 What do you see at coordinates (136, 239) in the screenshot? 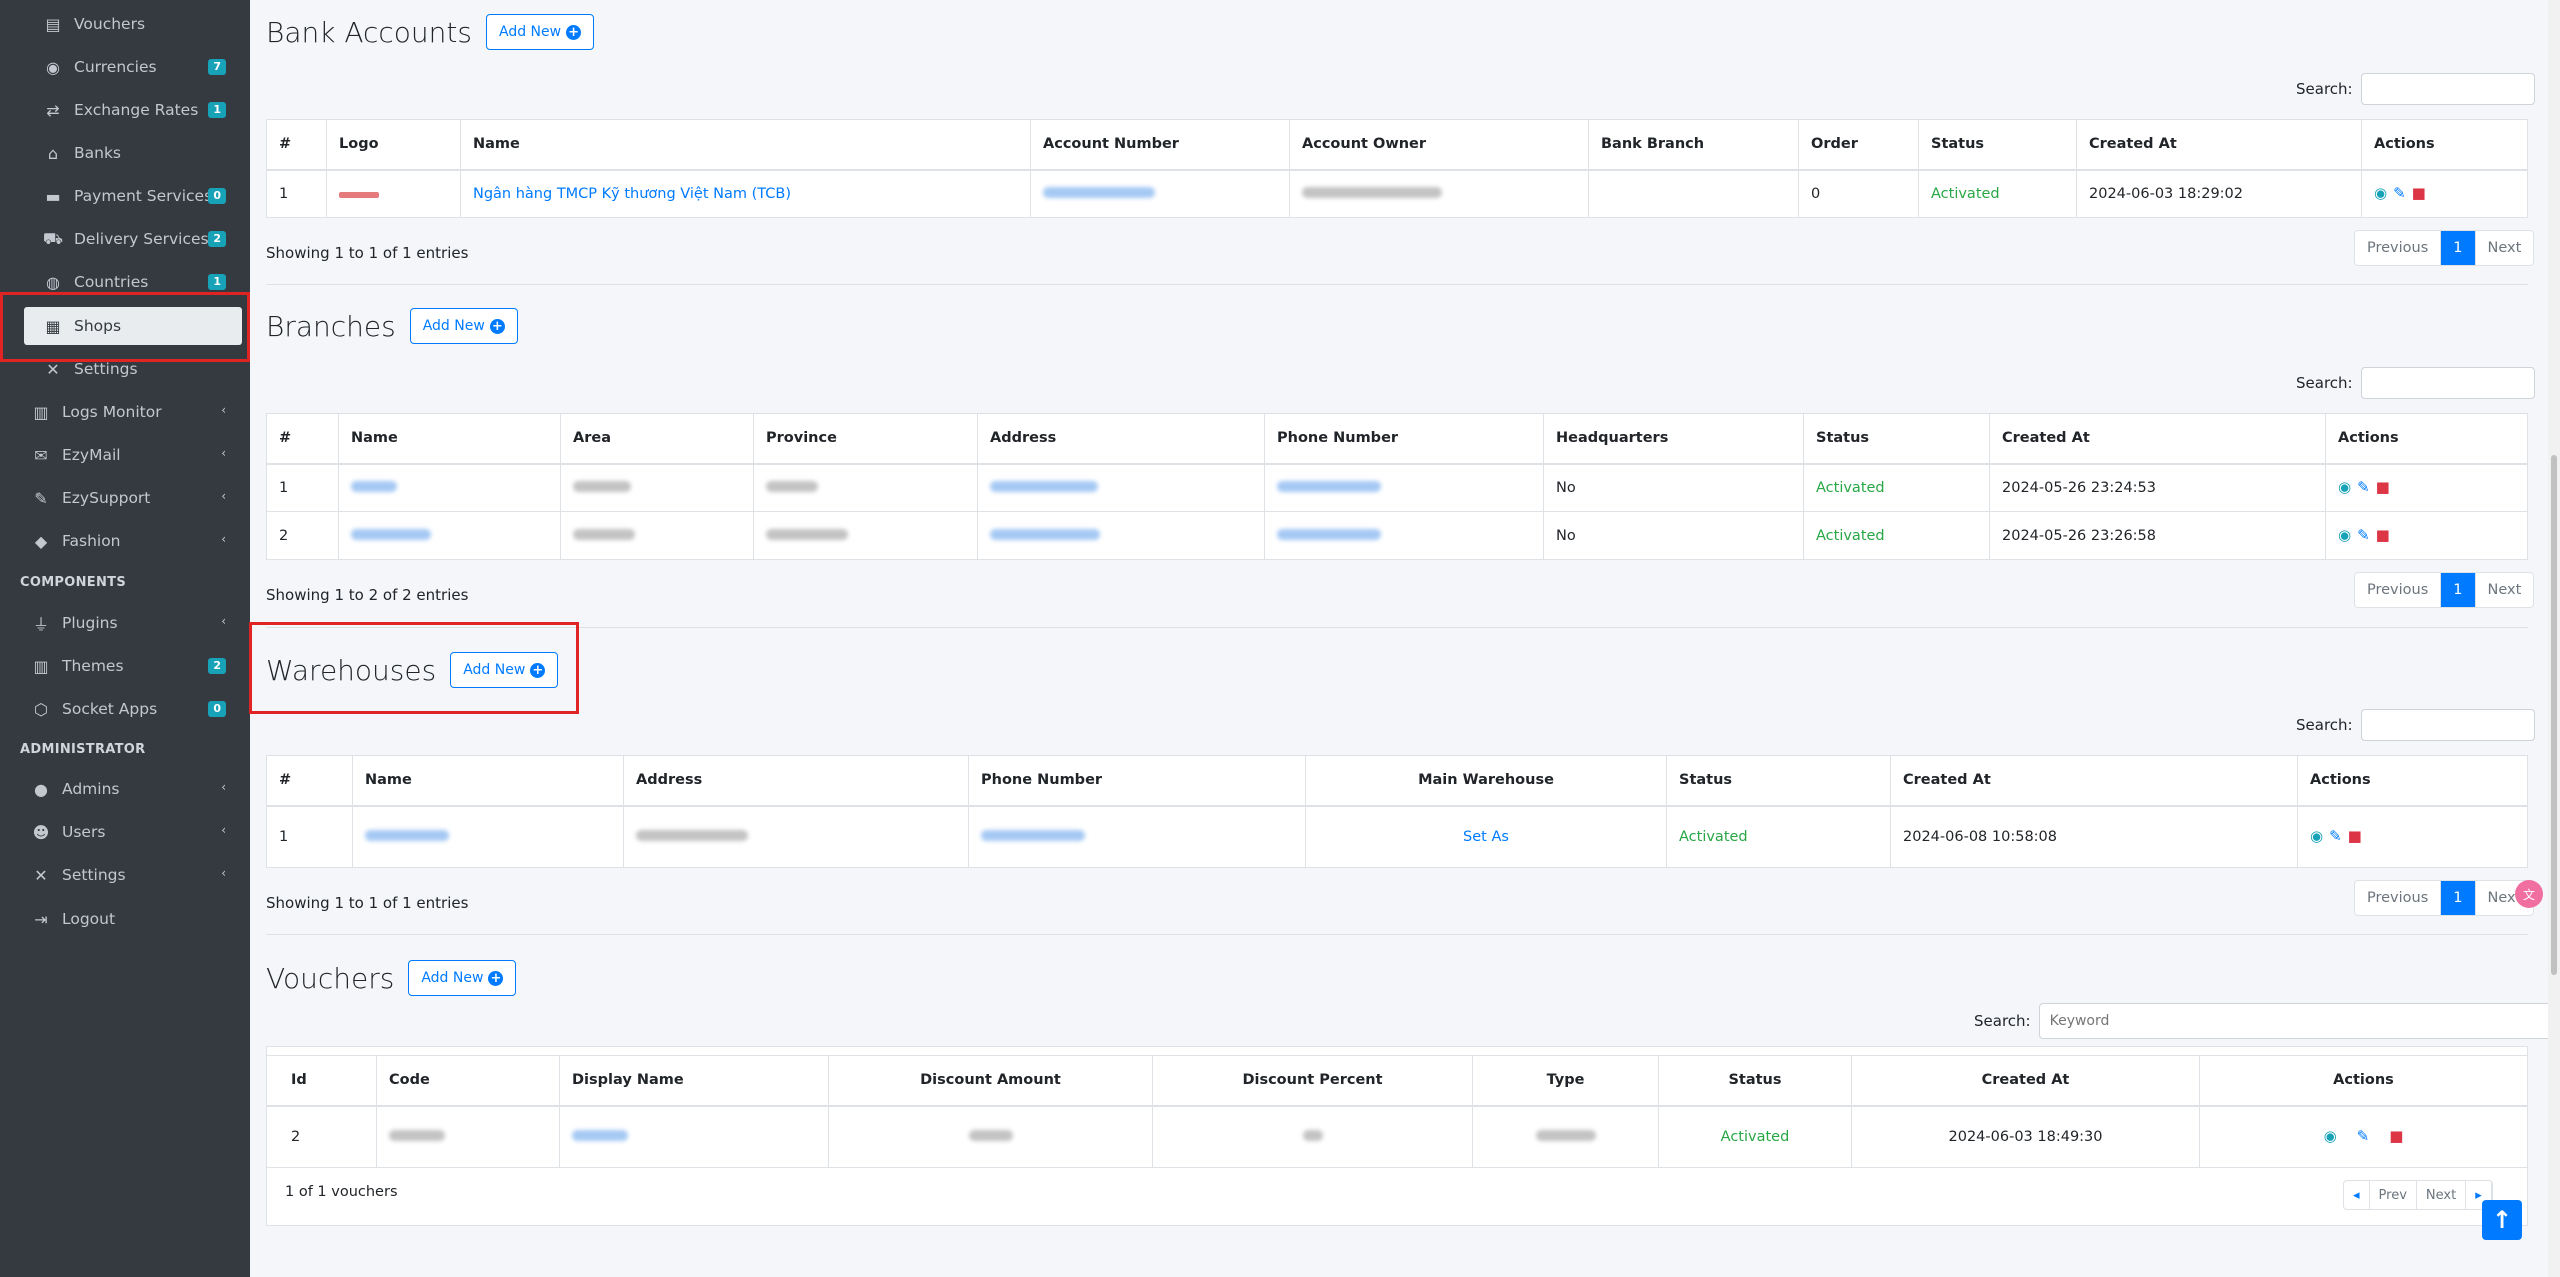
I see `sidebar-item-delivery-services: ⛟ Delivery Services 2` at bounding box center [136, 239].